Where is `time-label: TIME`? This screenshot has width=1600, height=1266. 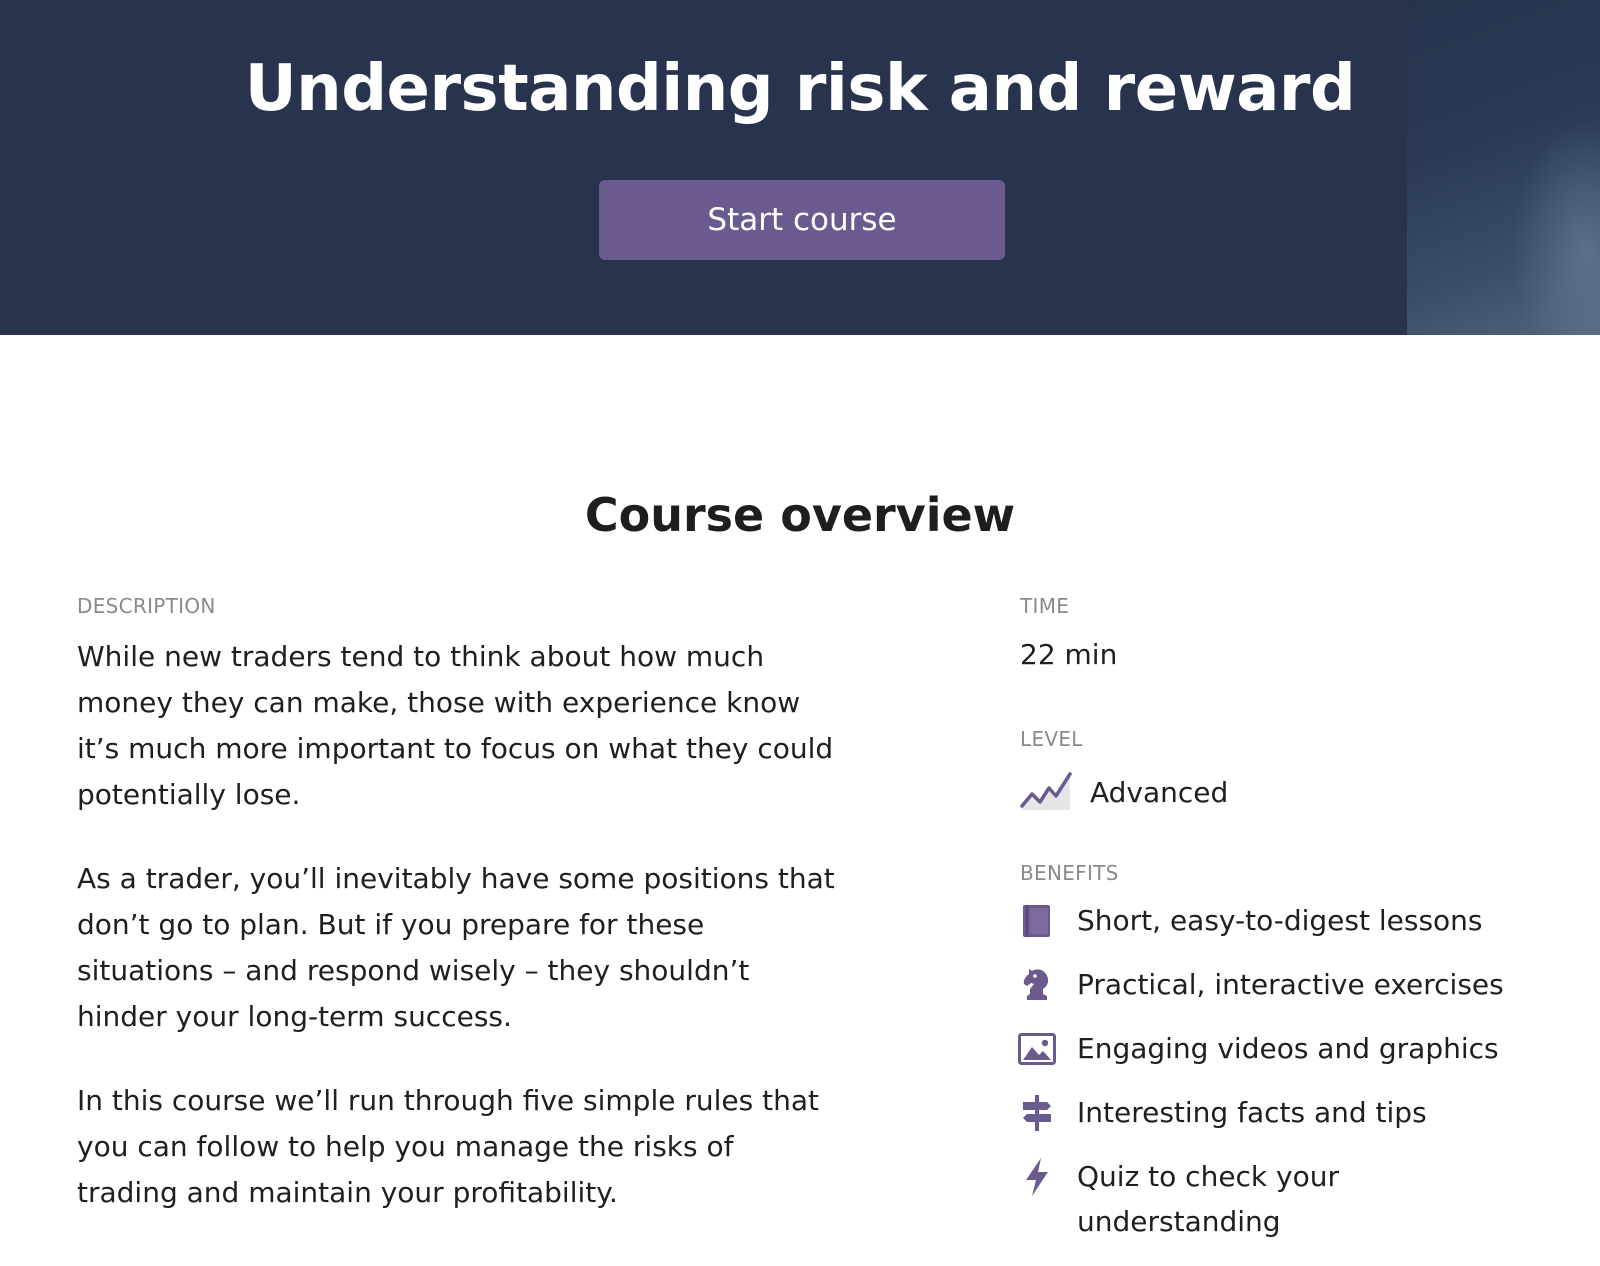
time-label: TIME is located at coordinates (1045, 606).